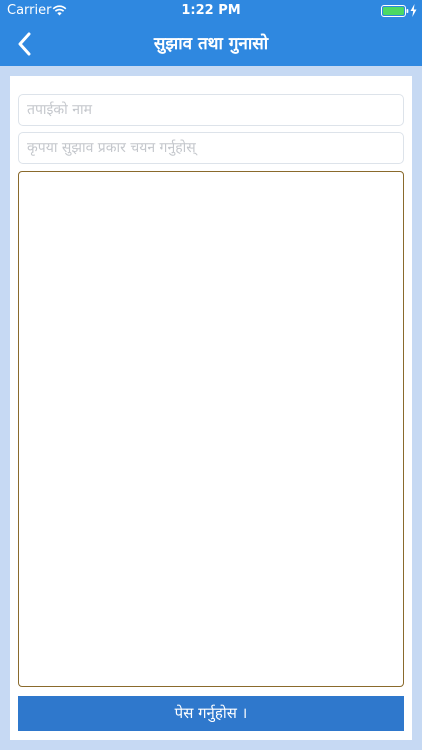  What do you see at coordinates (395, 11) in the screenshot?
I see `battery-icon` at bounding box center [395, 11].